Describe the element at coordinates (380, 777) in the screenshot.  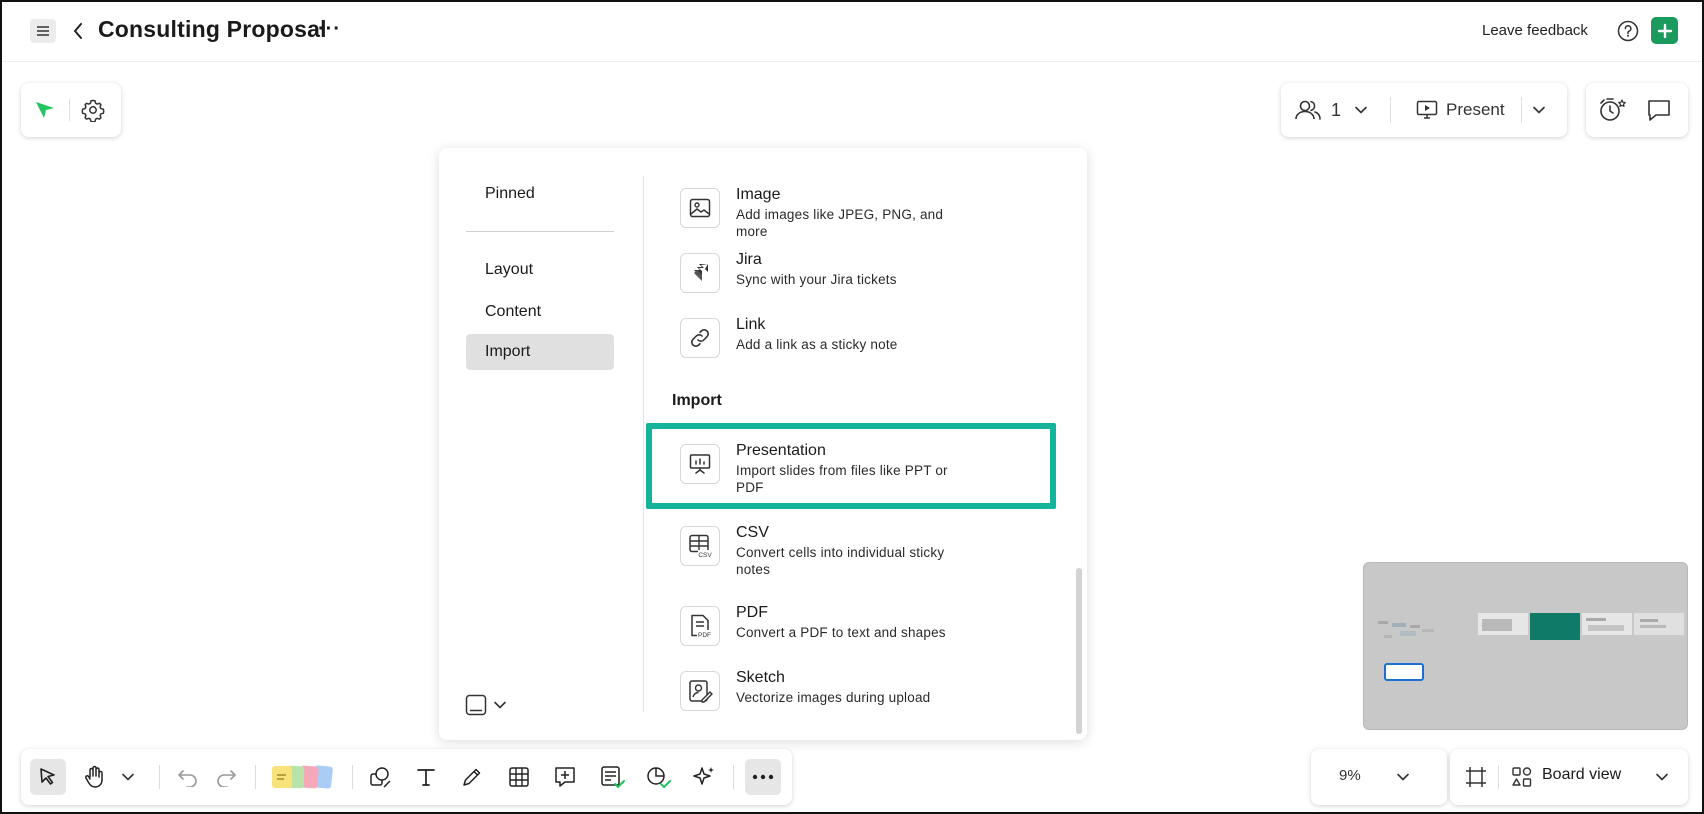
I see `shapes-tool-icon` at that location.